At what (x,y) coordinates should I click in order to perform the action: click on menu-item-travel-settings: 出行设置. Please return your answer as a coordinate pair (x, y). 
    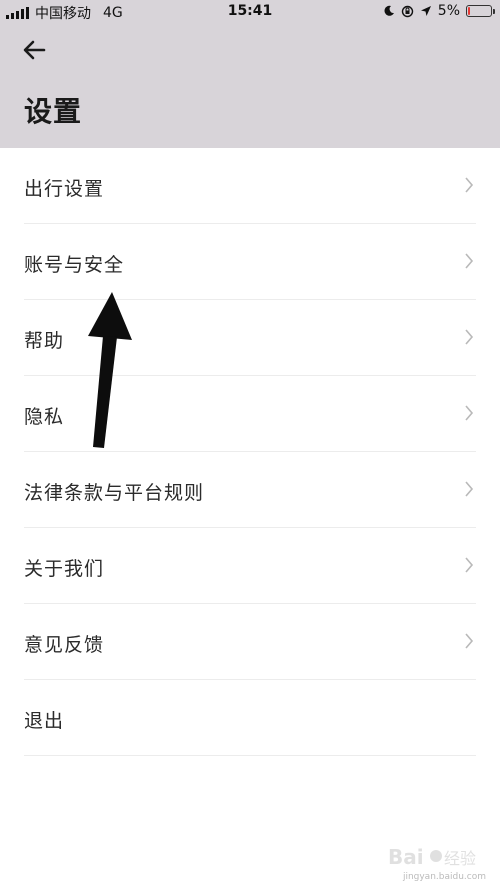
    Looking at the image, I should click on (250, 186).